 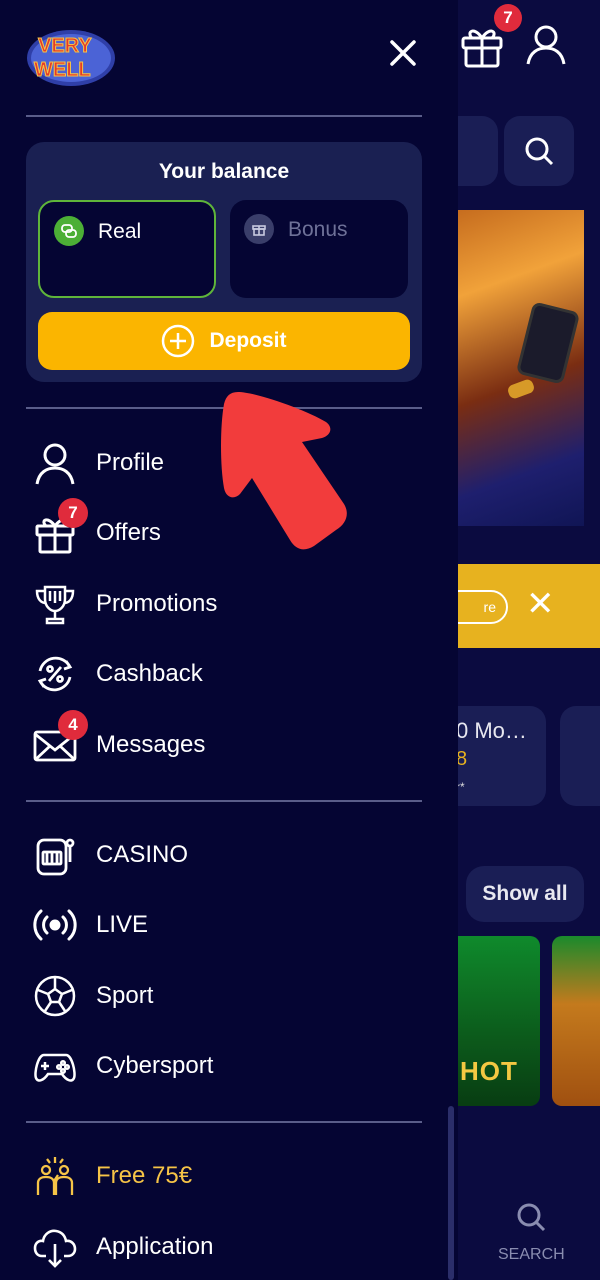 I want to click on drawer-scrollbar, so click(x=452, y=640).